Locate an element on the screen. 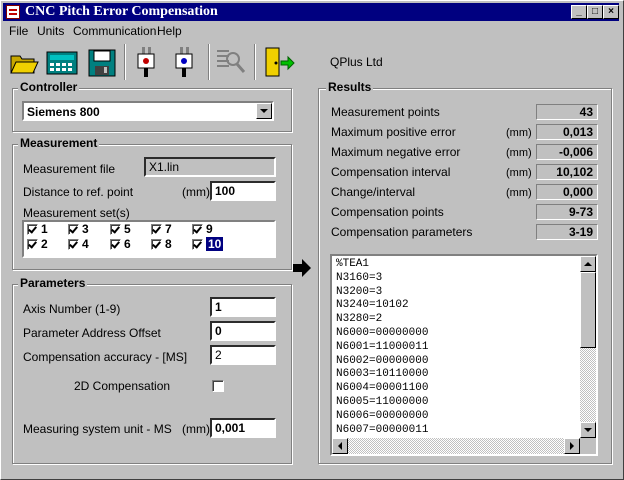 This screenshot has width=624, height=480. code-line: N3280=2 is located at coordinates (359, 319).